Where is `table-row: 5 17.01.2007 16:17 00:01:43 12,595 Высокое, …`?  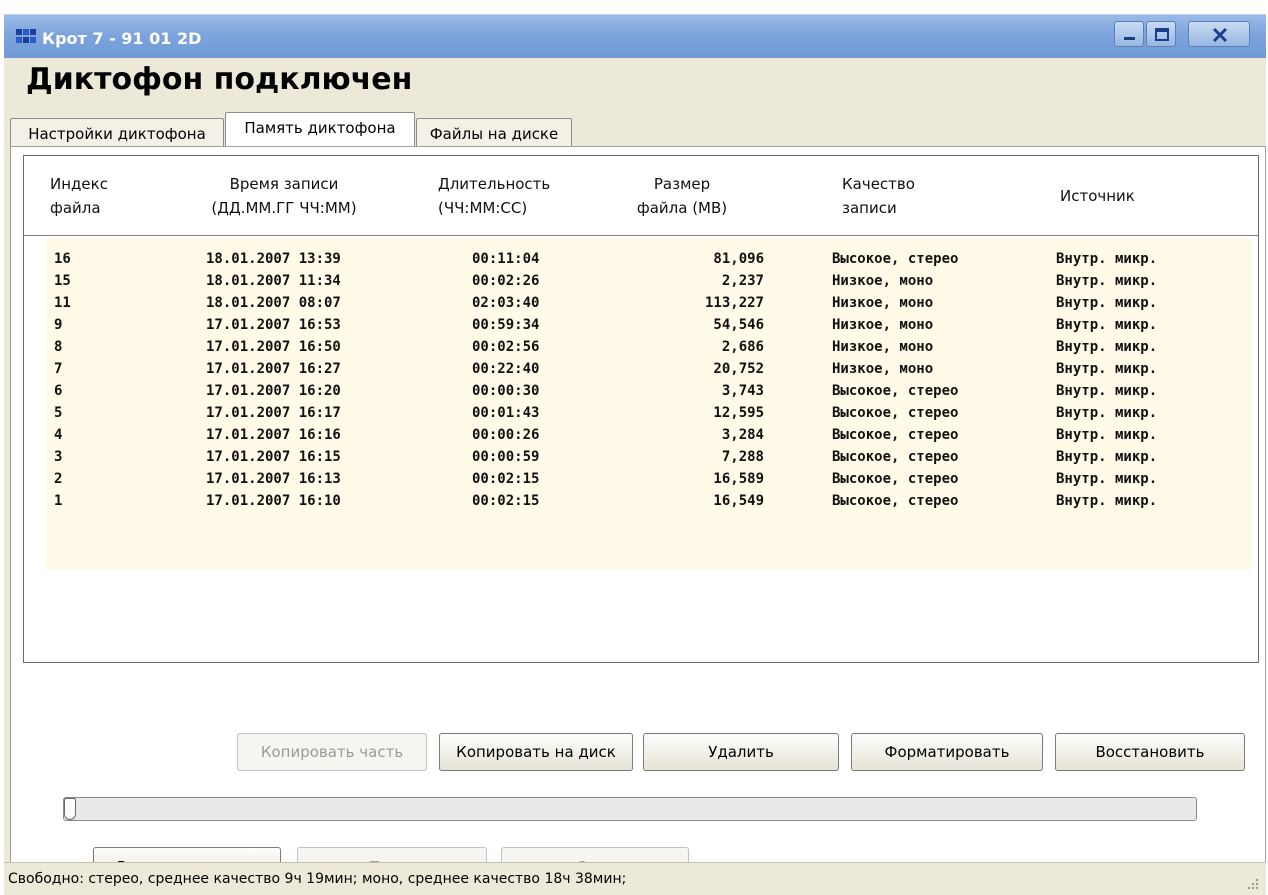 table-row: 5 17.01.2007 16:17 00:01:43 12,595 Высокое, … is located at coordinates (641, 413).